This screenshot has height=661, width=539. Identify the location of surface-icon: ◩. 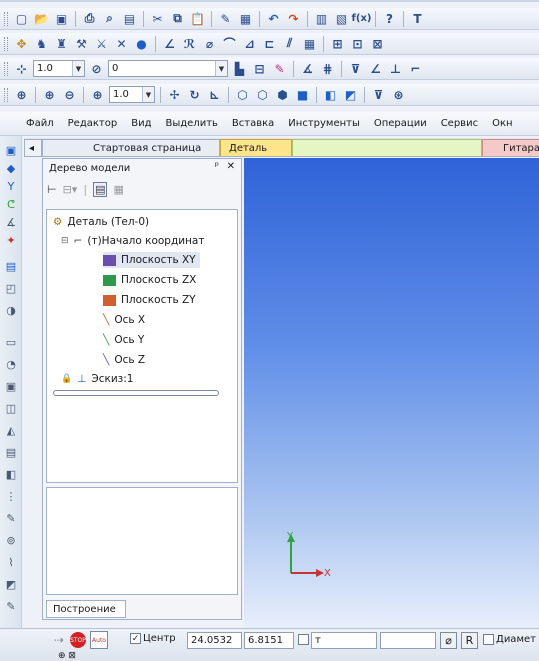
(11, 584).